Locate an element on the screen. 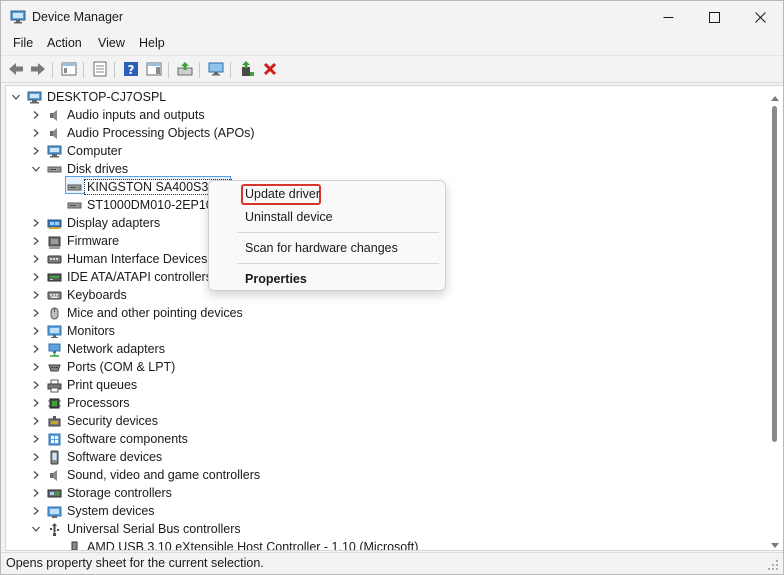  menu-view: View is located at coordinates (111, 43).